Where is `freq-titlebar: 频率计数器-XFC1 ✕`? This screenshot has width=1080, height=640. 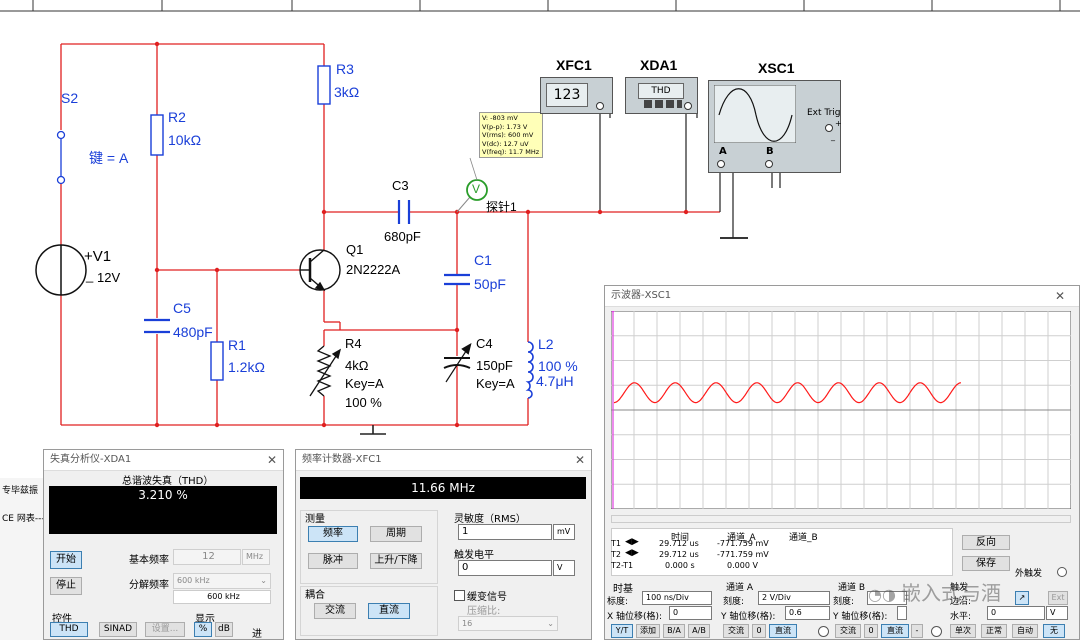 freq-titlebar: 频率计数器-XFC1 ✕ is located at coordinates (443, 460).